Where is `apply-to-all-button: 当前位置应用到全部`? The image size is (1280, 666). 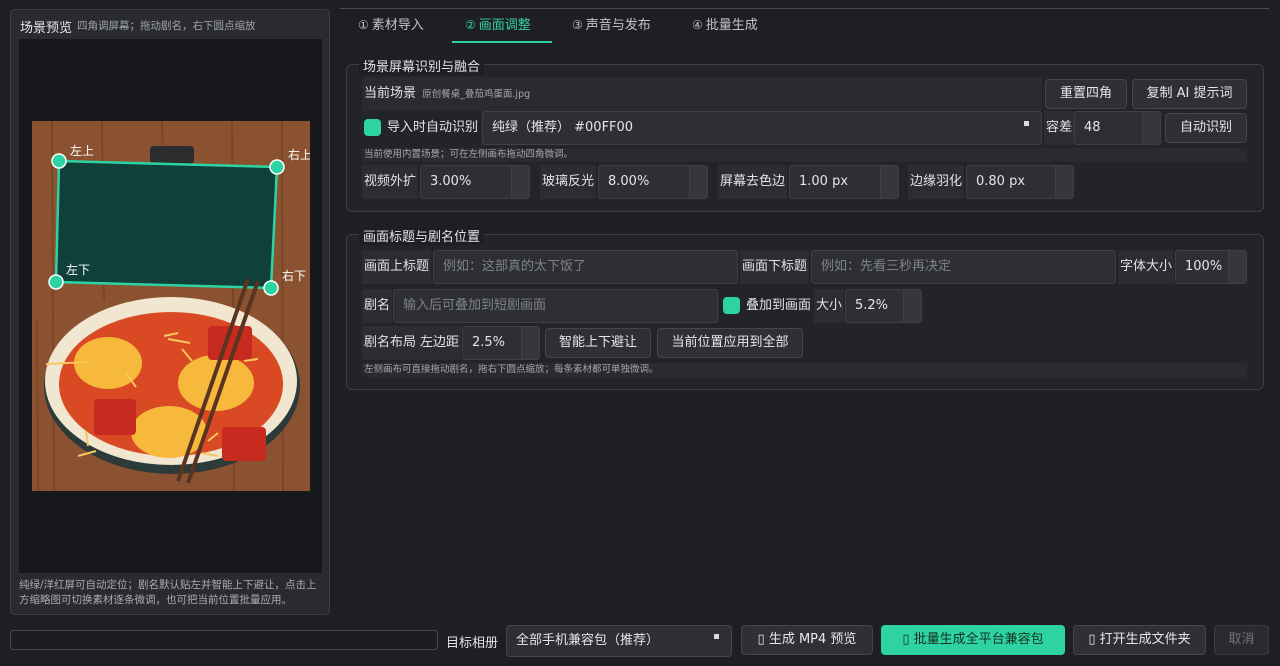 apply-to-all-button: 当前位置应用到全部 is located at coordinates (730, 343).